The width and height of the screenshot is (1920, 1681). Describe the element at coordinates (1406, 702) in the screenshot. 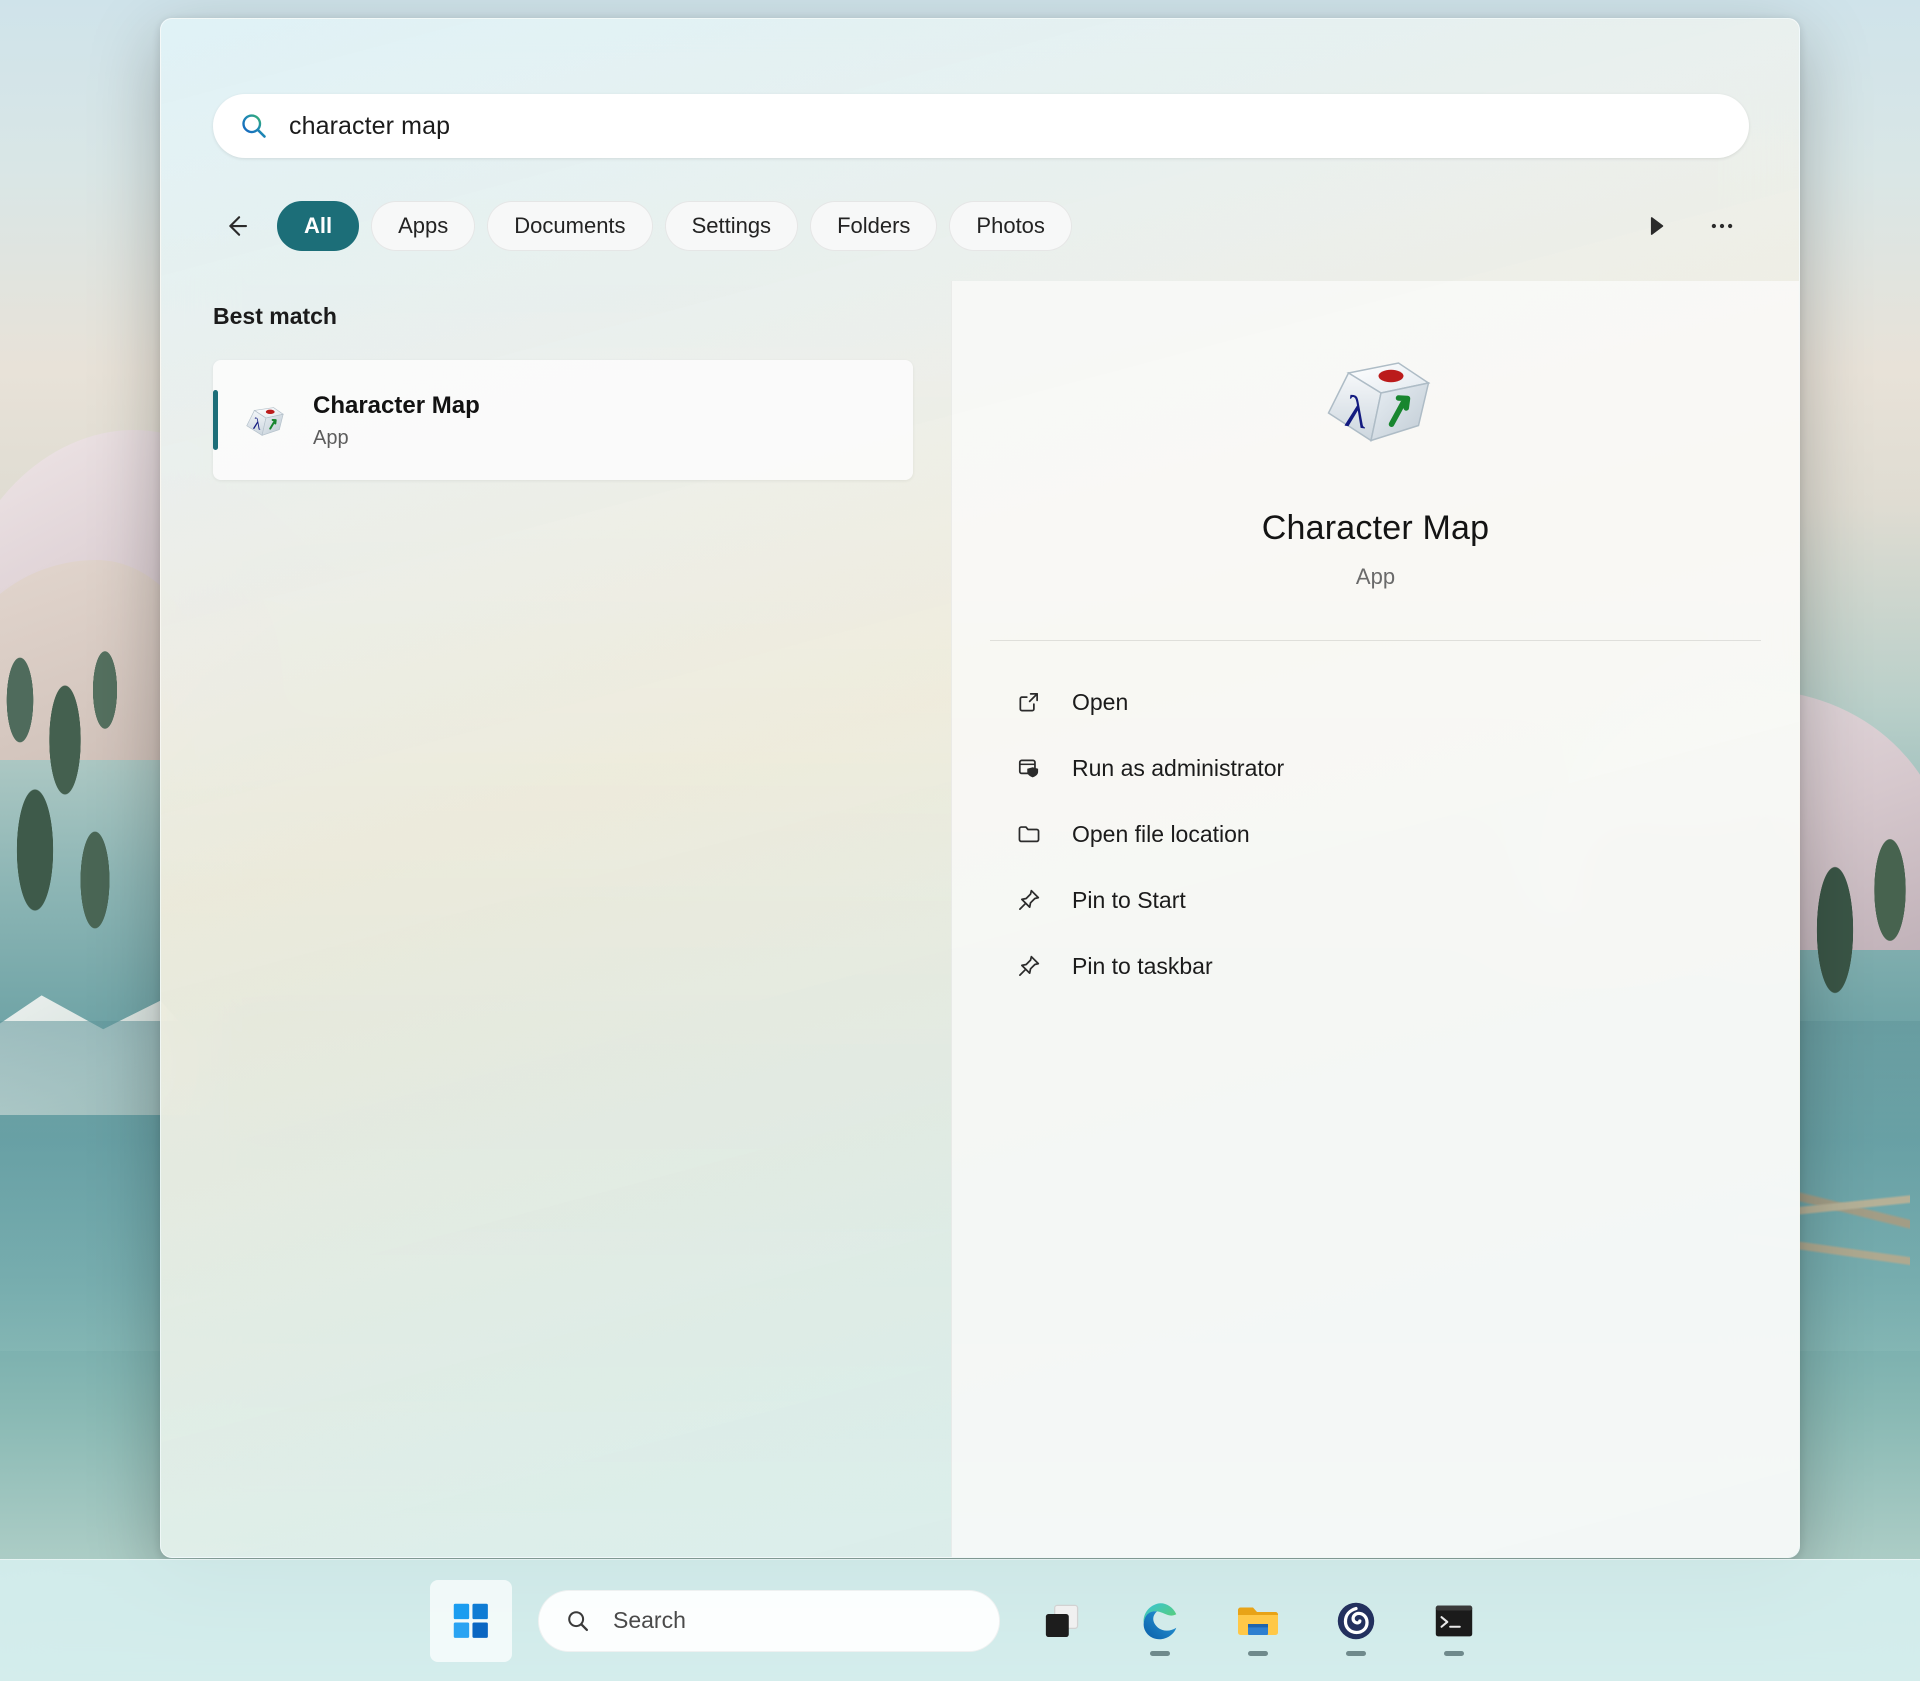

I see `action-open: Open` at that location.